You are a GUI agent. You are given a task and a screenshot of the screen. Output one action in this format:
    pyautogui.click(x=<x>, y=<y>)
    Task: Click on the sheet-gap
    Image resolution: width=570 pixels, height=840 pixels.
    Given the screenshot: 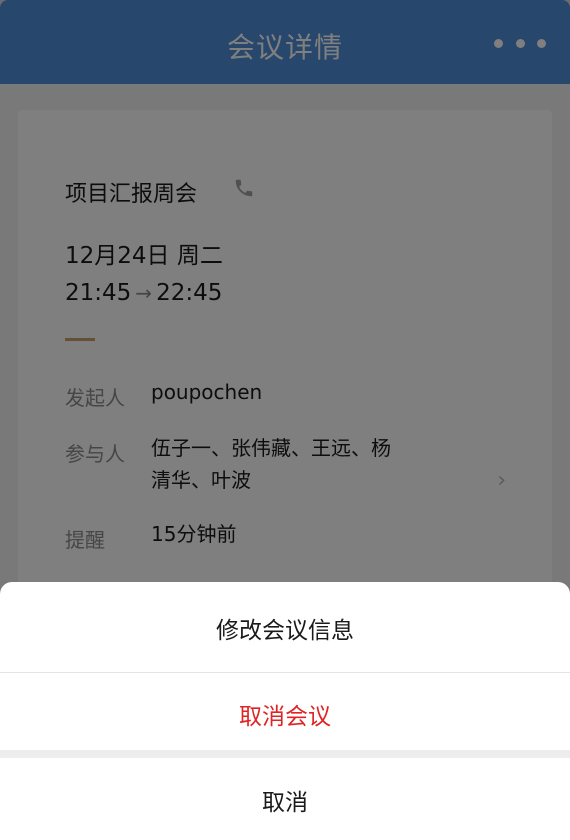 What is the action you would take?
    pyautogui.click(x=285, y=754)
    